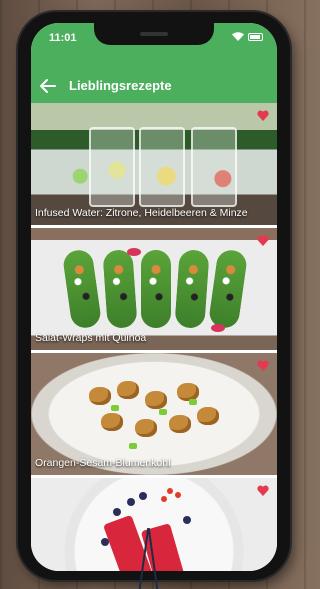 This screenshot has height=589, width=320. What do you see at coordinates (63, 38) in the screenshot?
I see `status-time: 11:01` at bounding box center [63, 38].